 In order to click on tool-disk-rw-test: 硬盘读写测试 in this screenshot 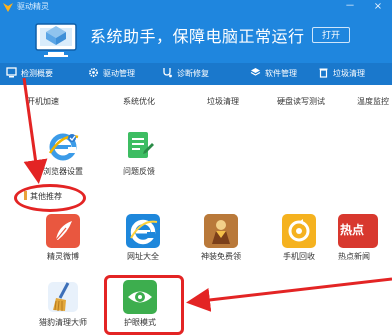, I will do `click(301, 102)`.